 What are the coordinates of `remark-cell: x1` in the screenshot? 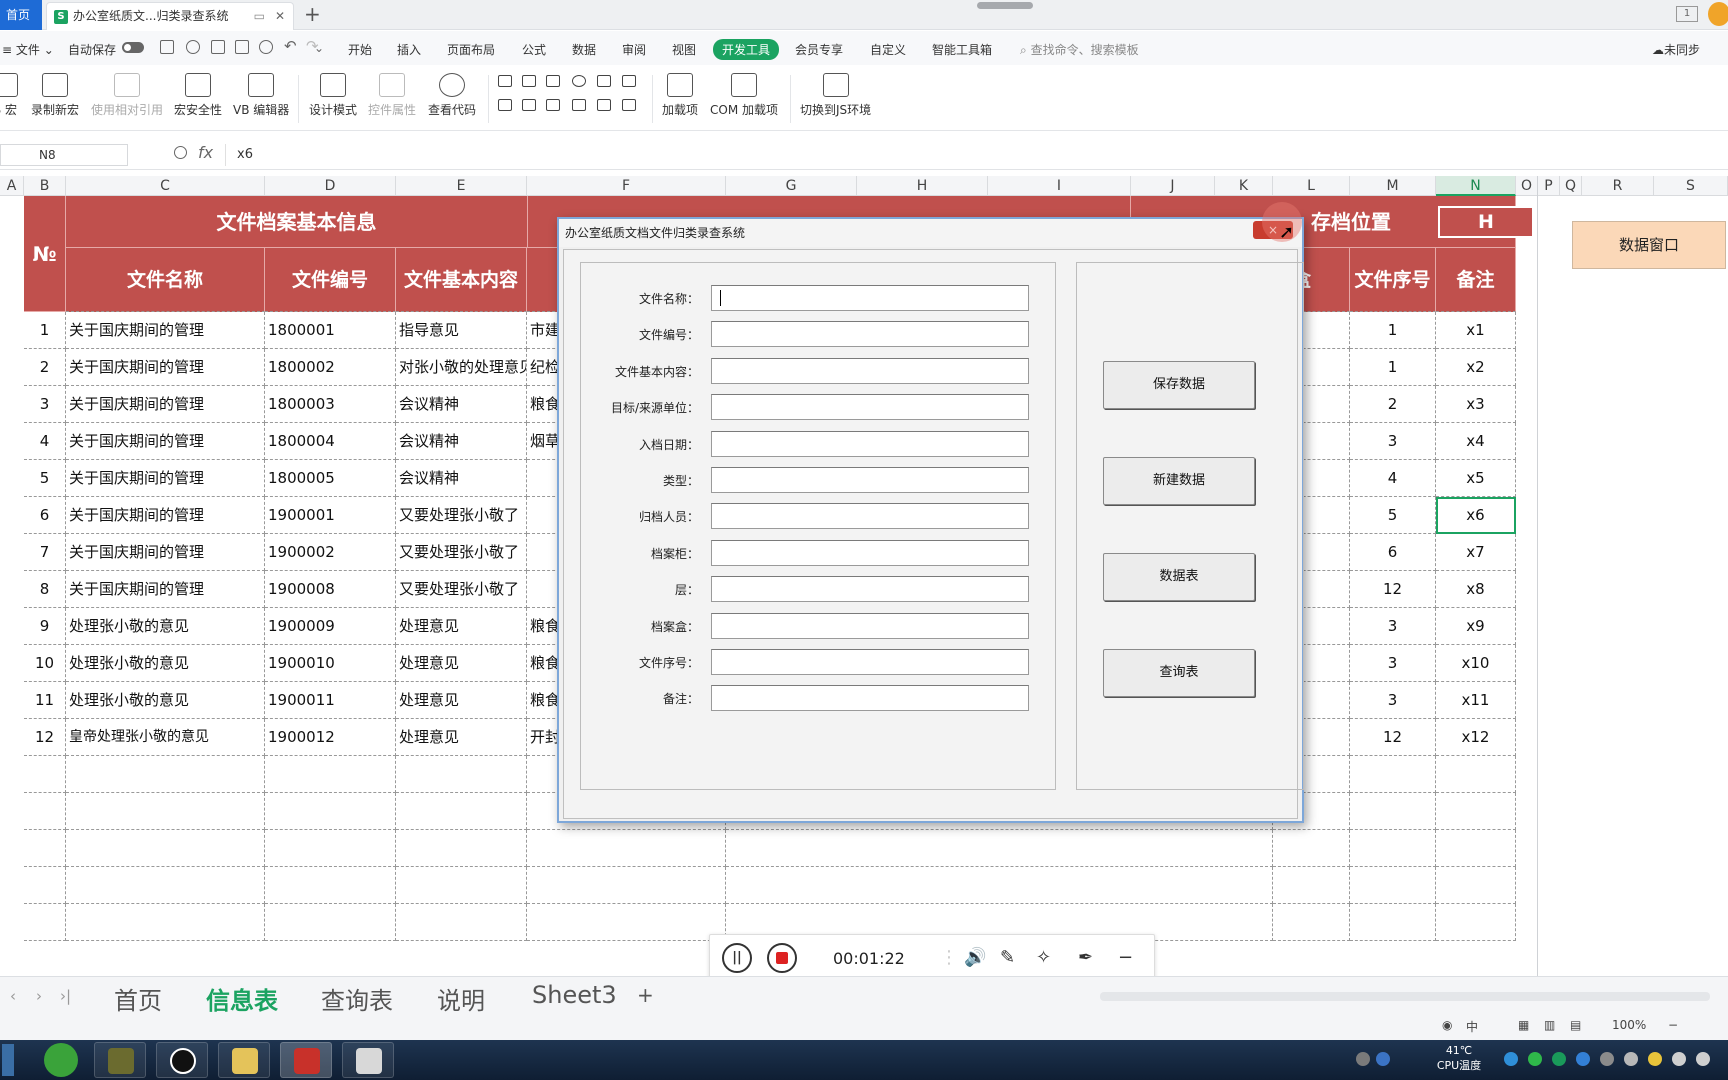 It's located at (1476, 330).